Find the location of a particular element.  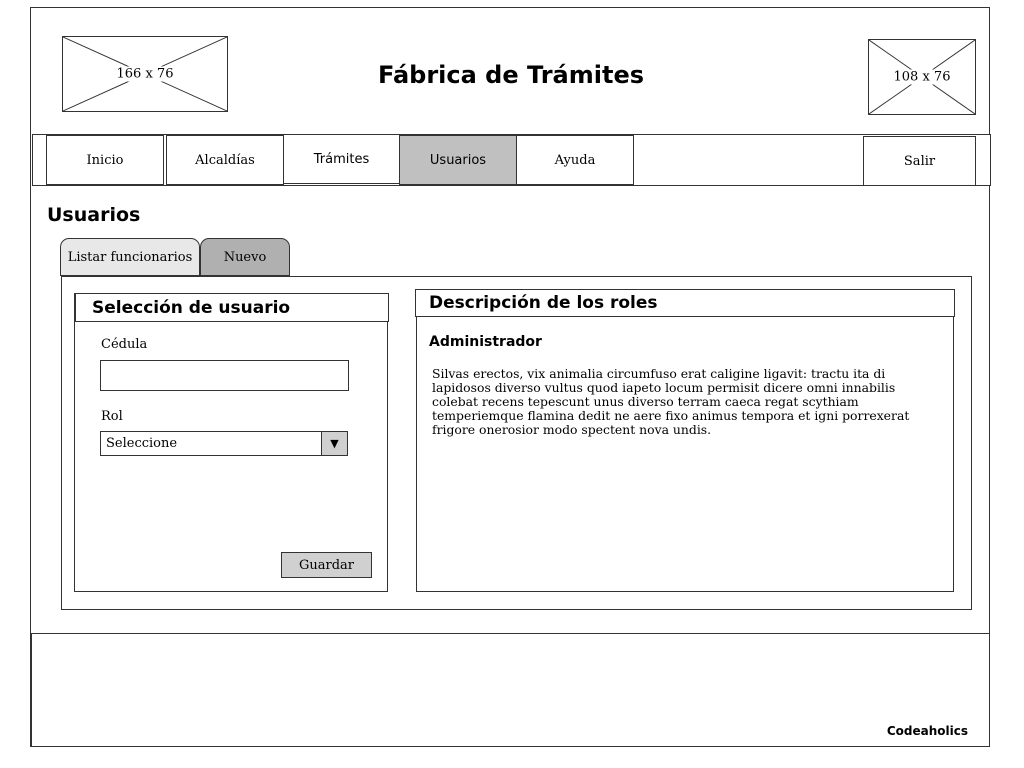

nav-item-ayuda: Ayuda is located at coordinates (575, 160).